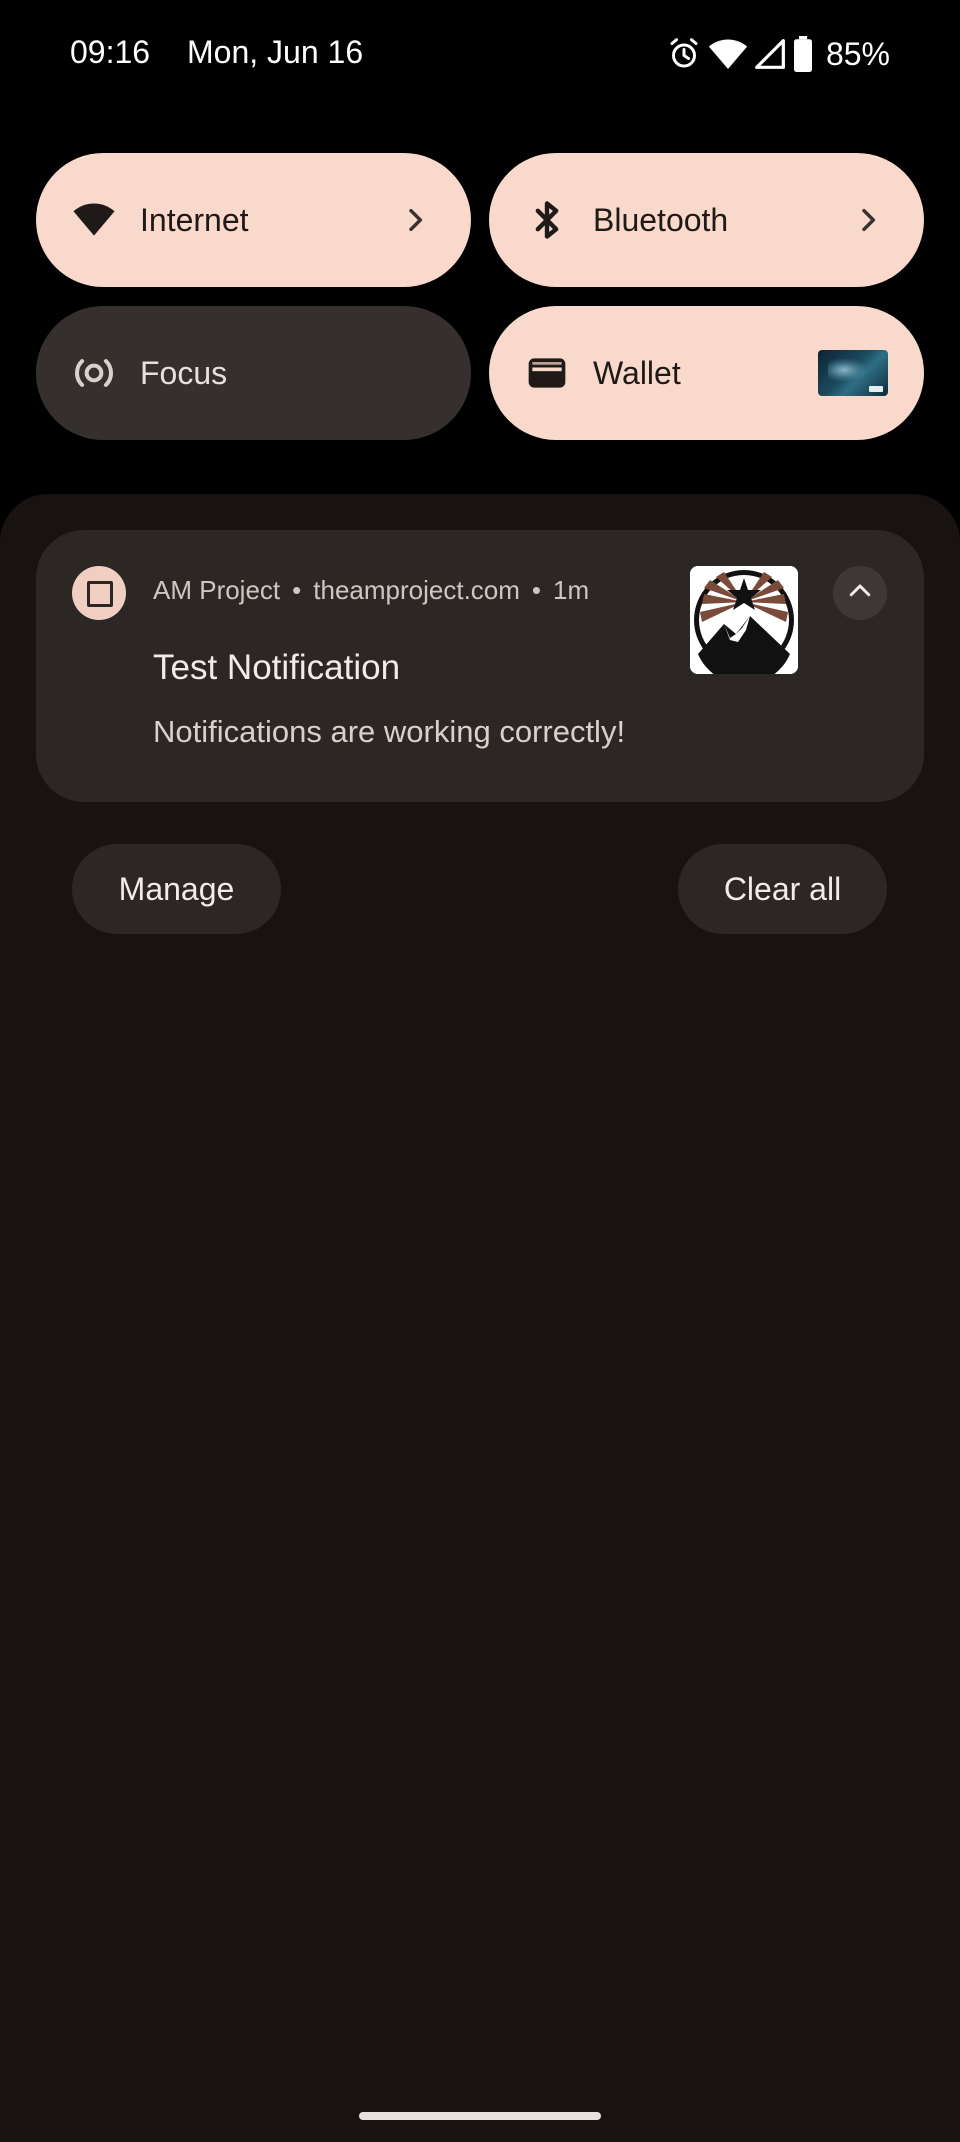 The height and width of the screenshot is (2142, 960). Describe the element at coordinates (176, 889) in the screenshot. I see `manage-button: Manage` at that location.